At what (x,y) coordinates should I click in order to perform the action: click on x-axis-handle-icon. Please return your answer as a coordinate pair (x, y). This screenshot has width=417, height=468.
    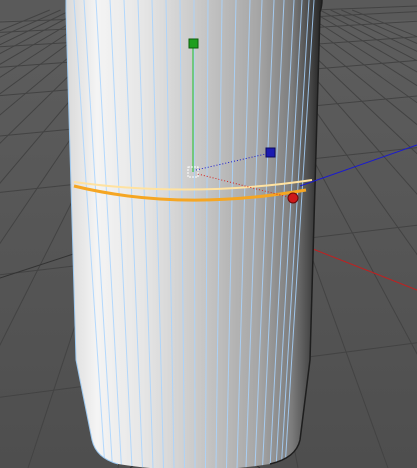
    Looking at the image, I should click on (293, 198).